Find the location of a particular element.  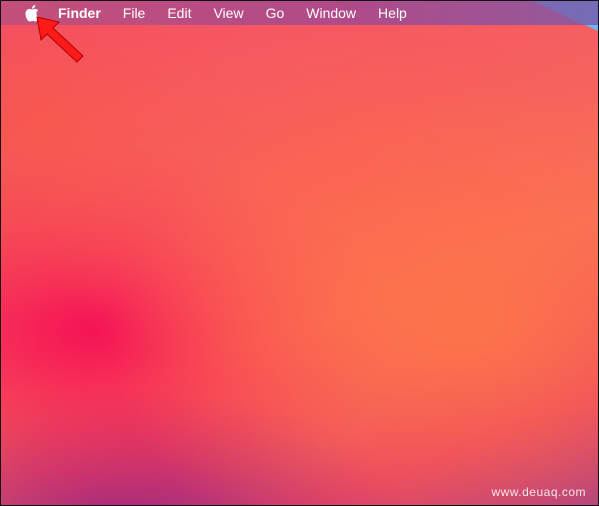

menu-edit: Edit is located at coordinates (179, 13).